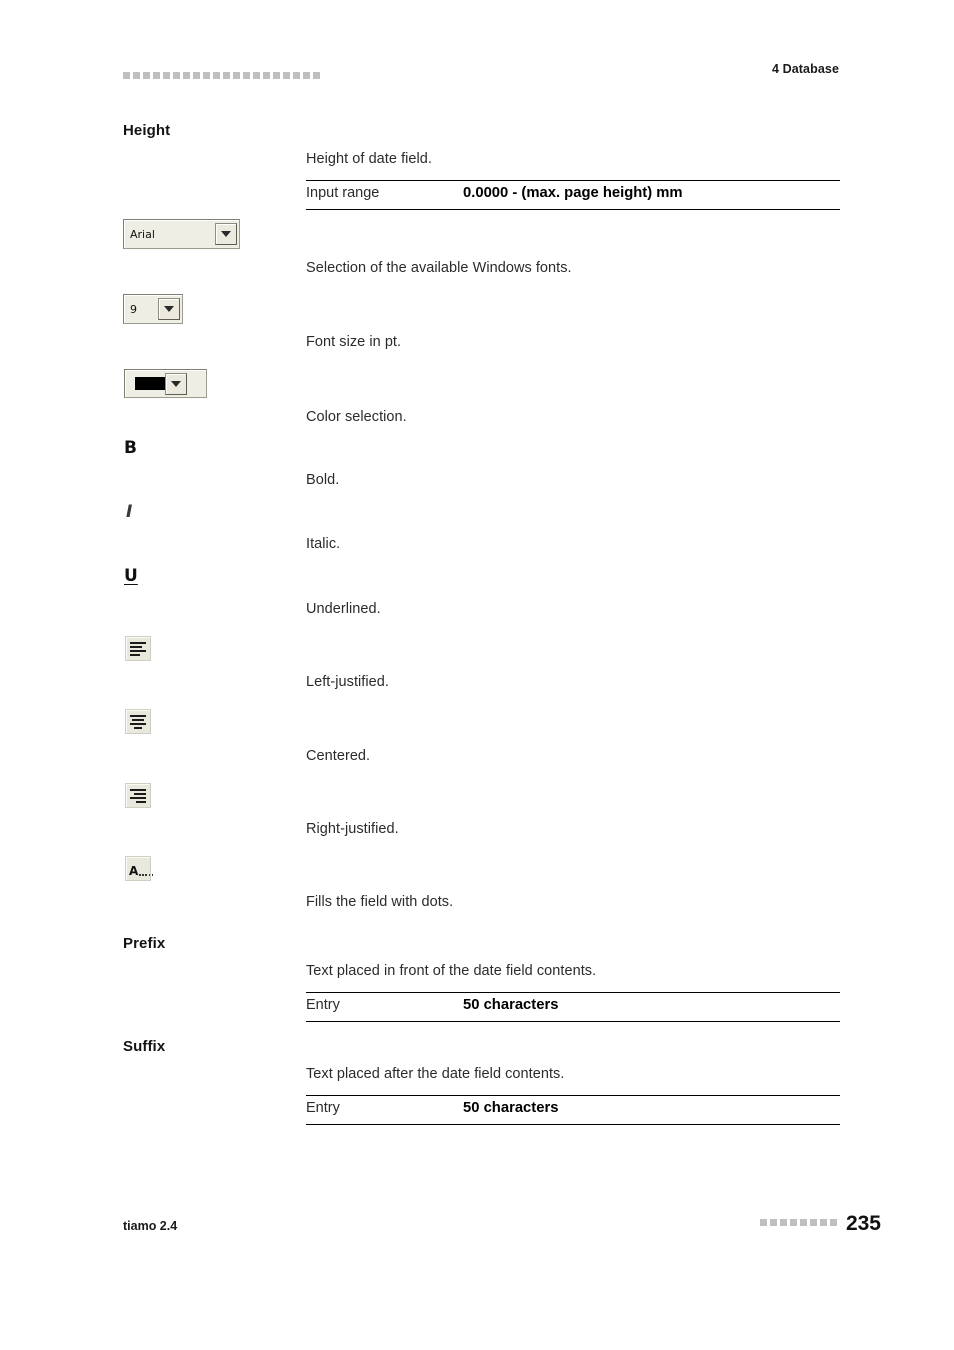 This screenshot has height=1350, width=954. What do you see at coordinates (369, 159) in the screenshot?
I see `description-height: Height of date field.` at bounding box center [369, 159].